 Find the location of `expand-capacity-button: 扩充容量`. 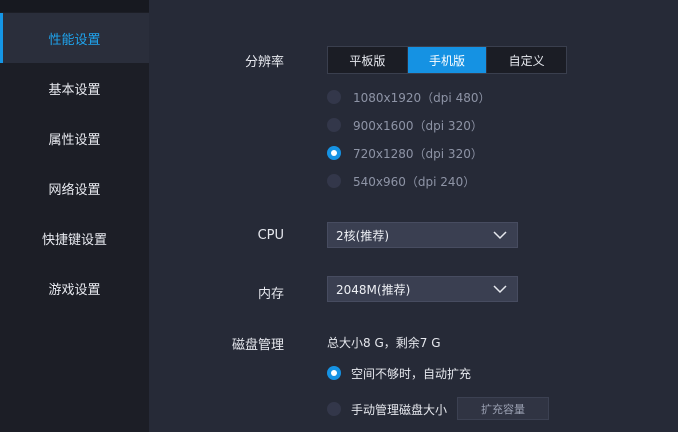

expand-capacity-button: 扩充容量 is located at coordinates (503, 408).